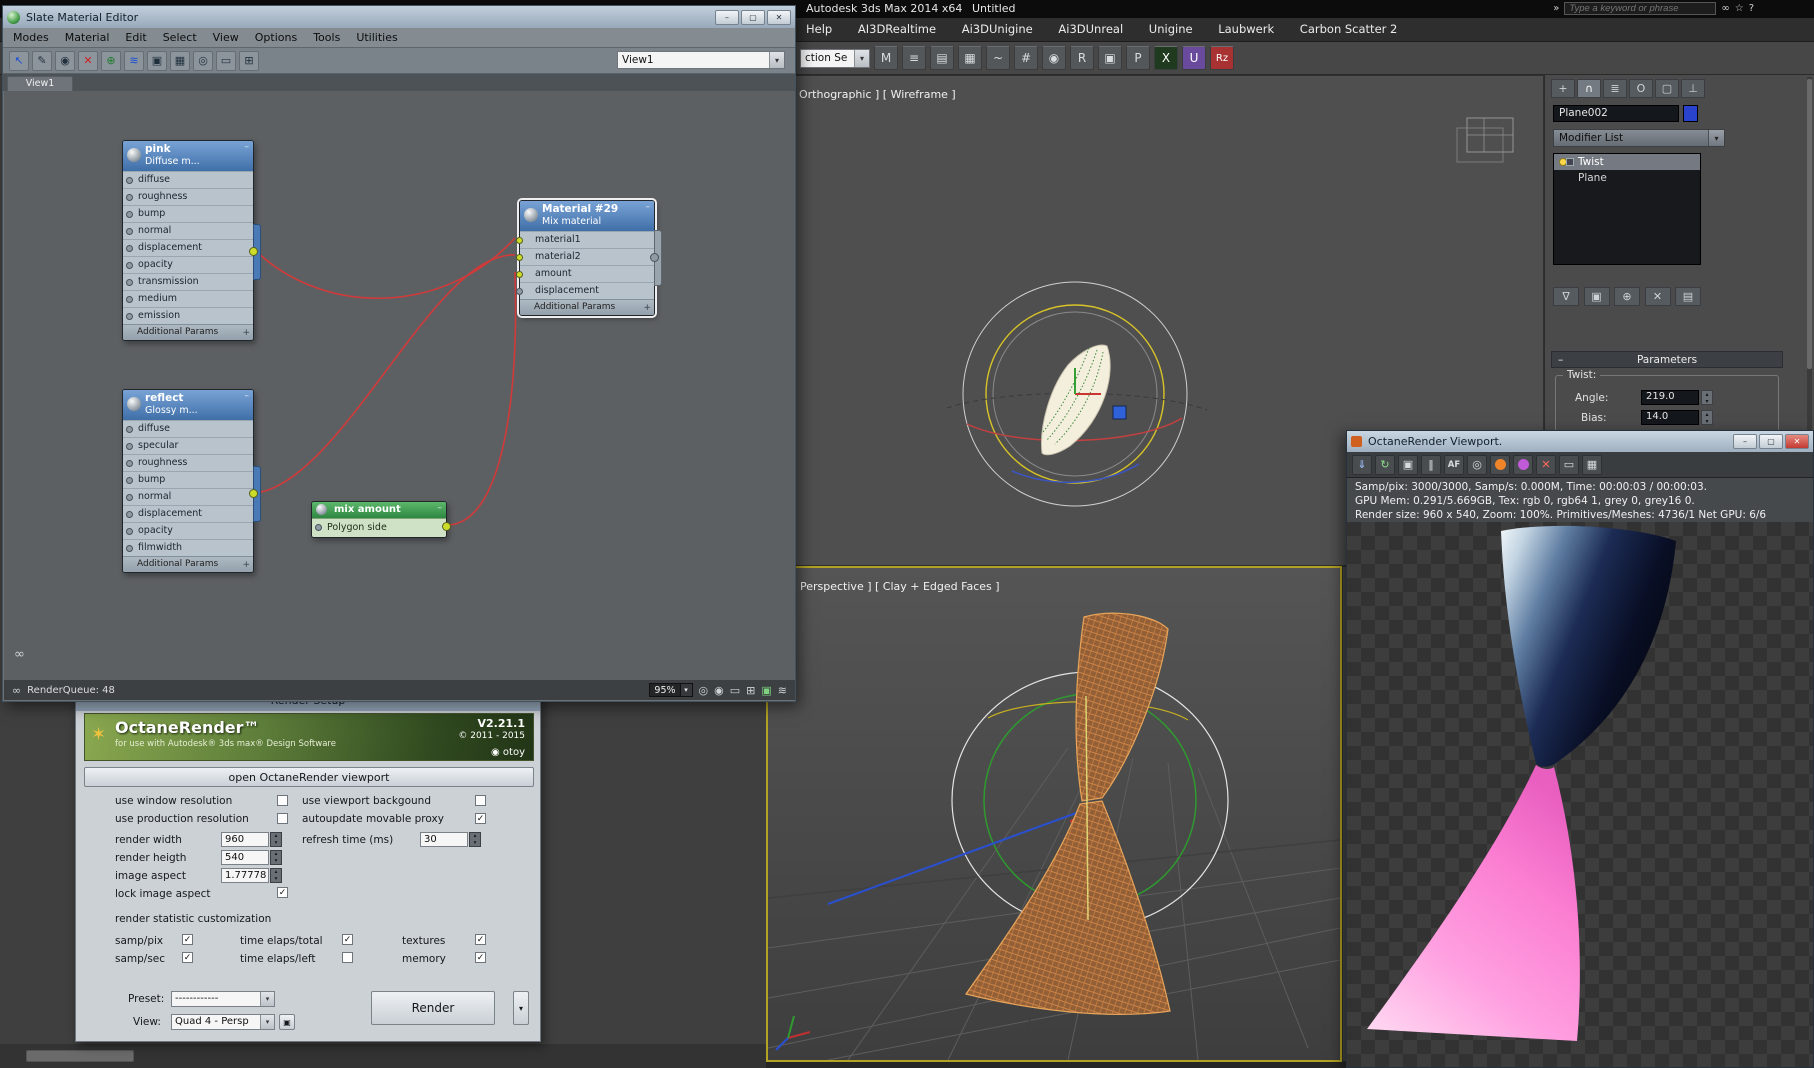 The height and width of the screenshot is (1068, 1814). I want to click on zoom-extents-icon: ⊞, so click(750, 690).